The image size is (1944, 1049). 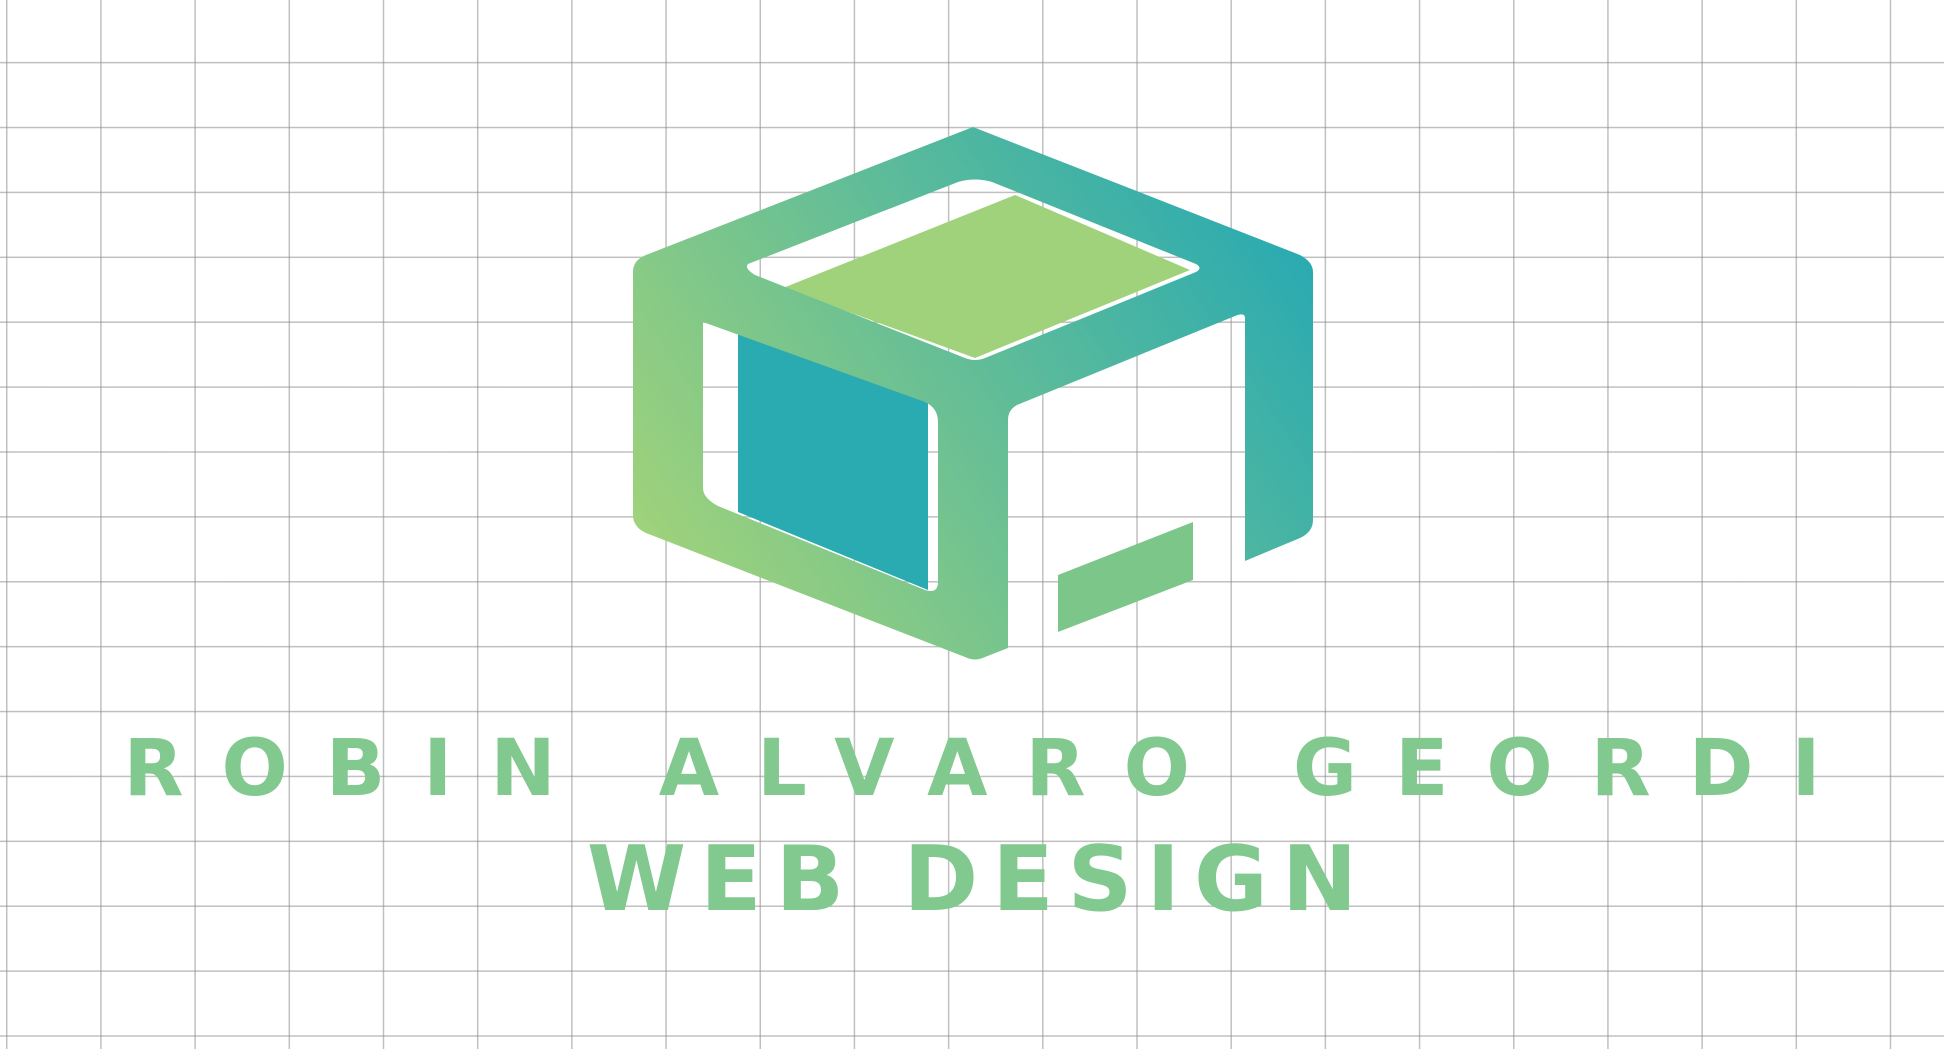 What do you see at coordinates (991, 769) in the screenshot?
I see `brand-name: ROBIN ALVARO GEORDI` at bounding box center [991, 769].